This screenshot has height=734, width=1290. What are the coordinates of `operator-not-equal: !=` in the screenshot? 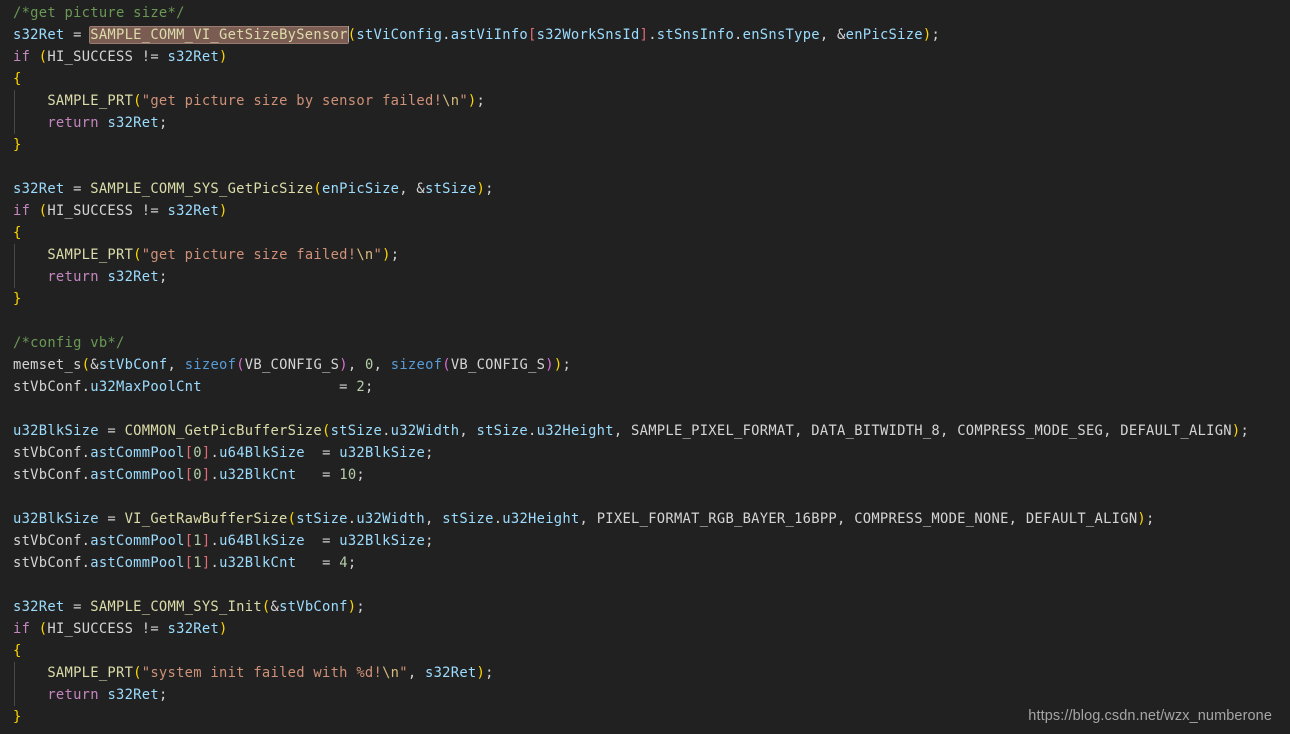 It's located at (150, 211).